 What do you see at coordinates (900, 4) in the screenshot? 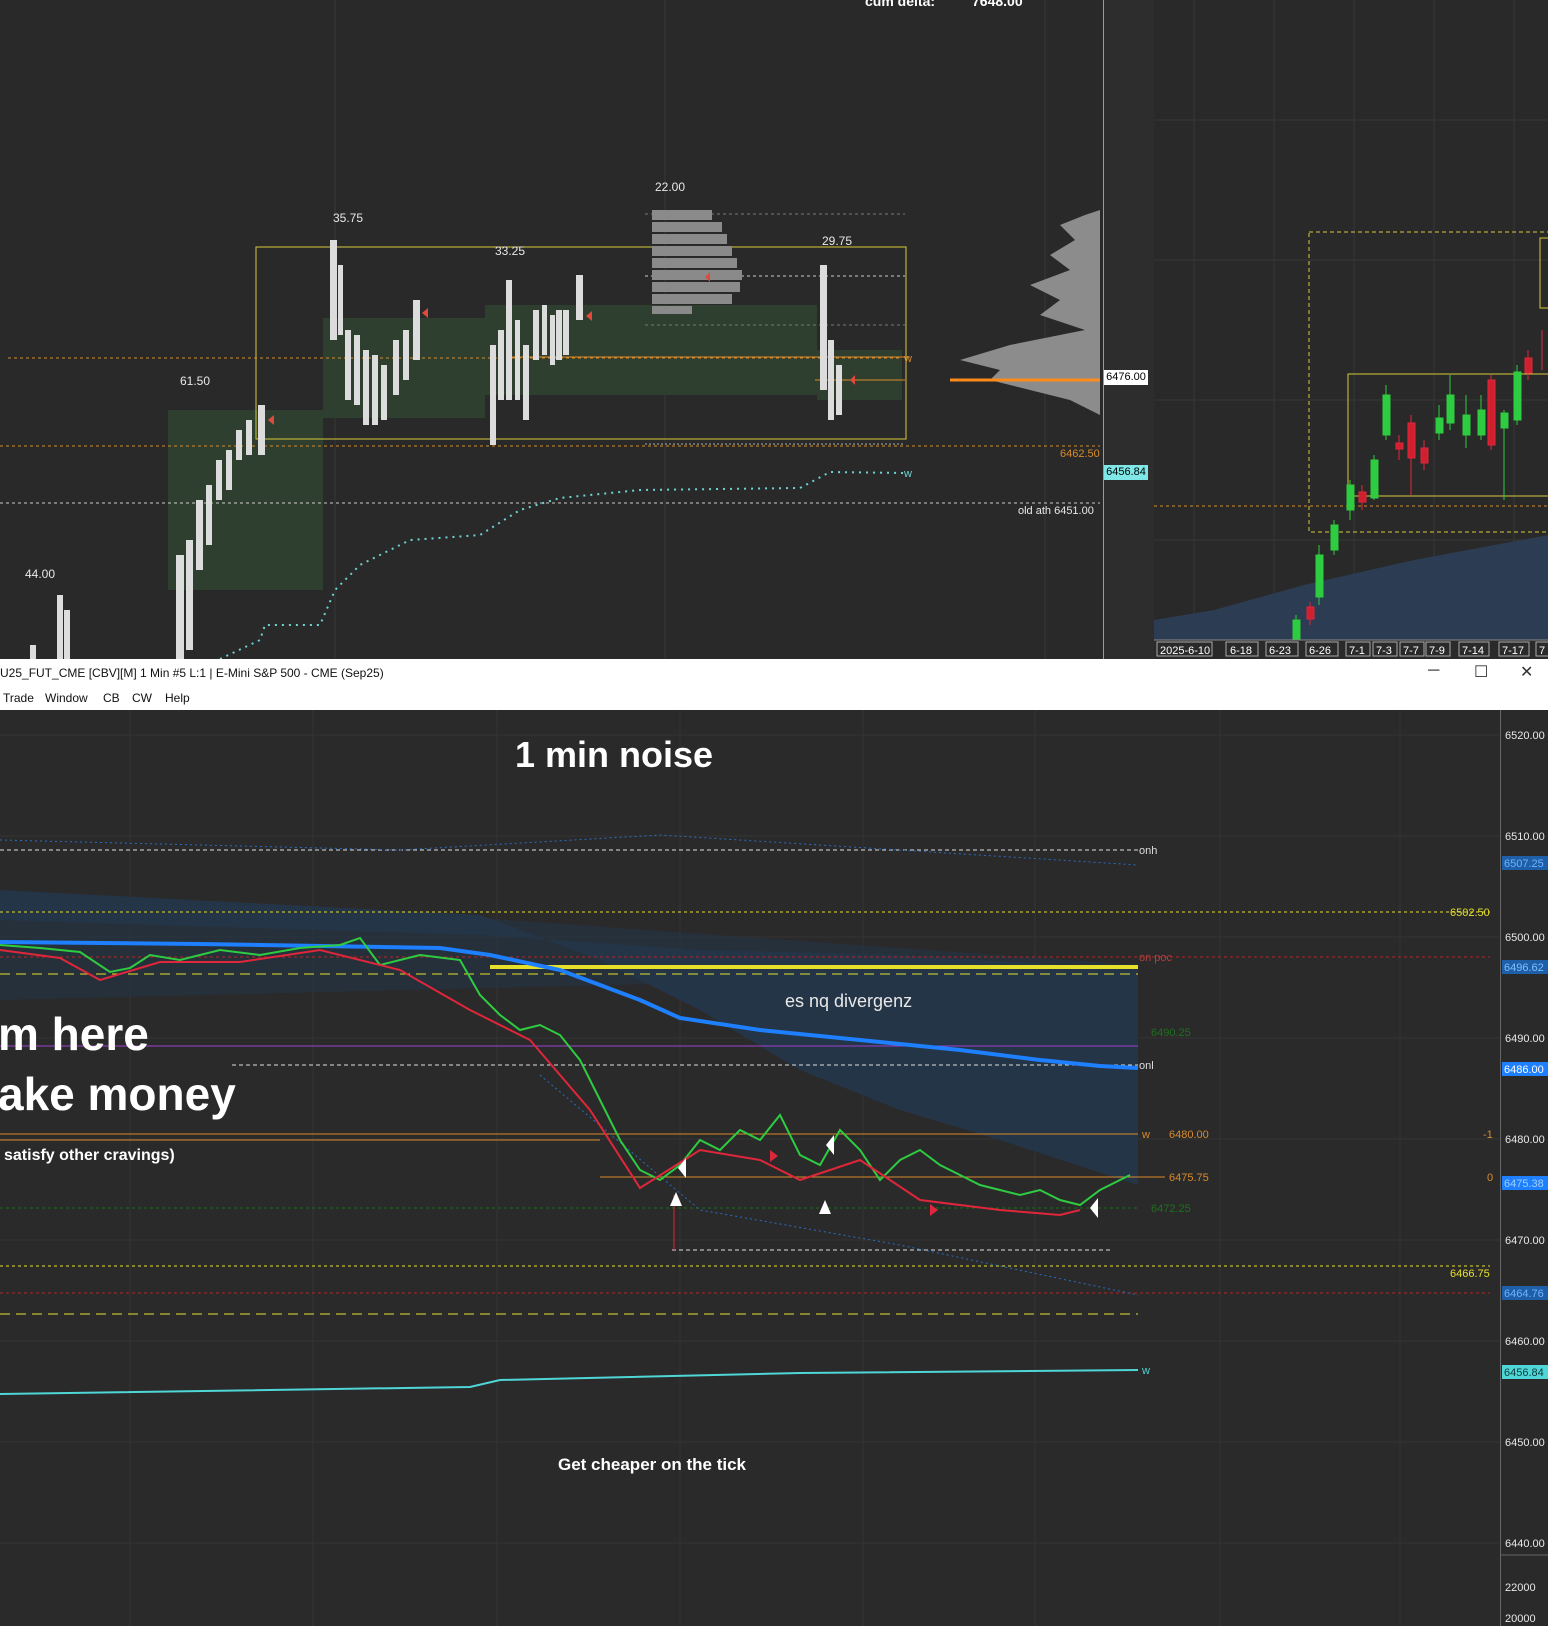
I see `cum-delta-label: cum delta:` at bounding box center [900, 4].